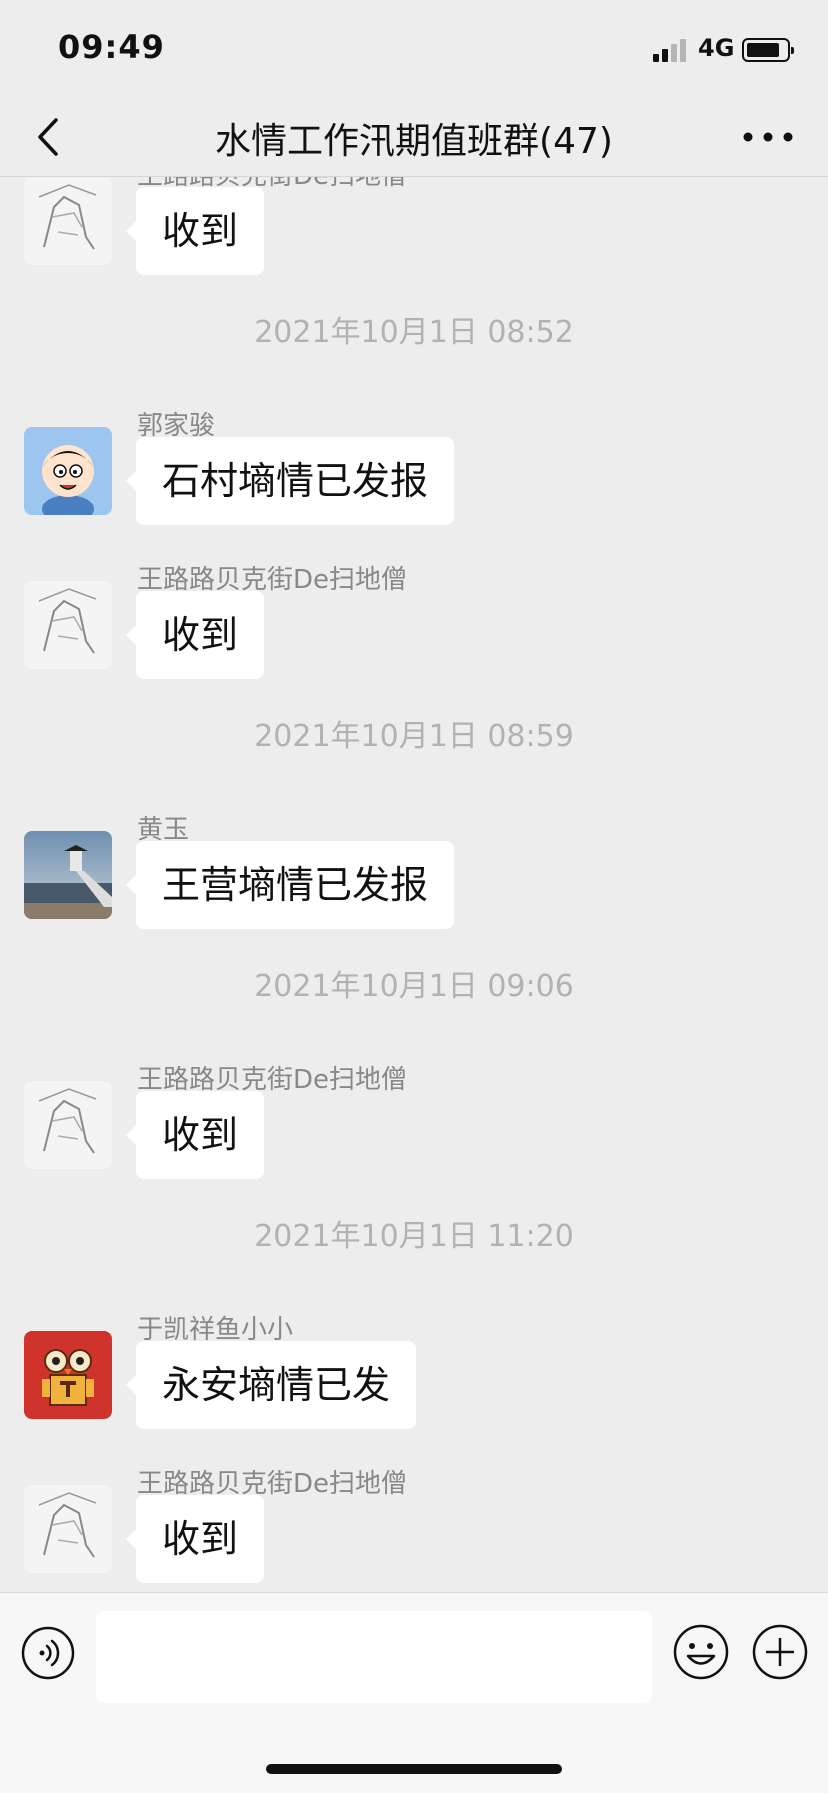  Describe the element at coordinates (763, 50) in the screenshot. I see `battery-level` at that location.